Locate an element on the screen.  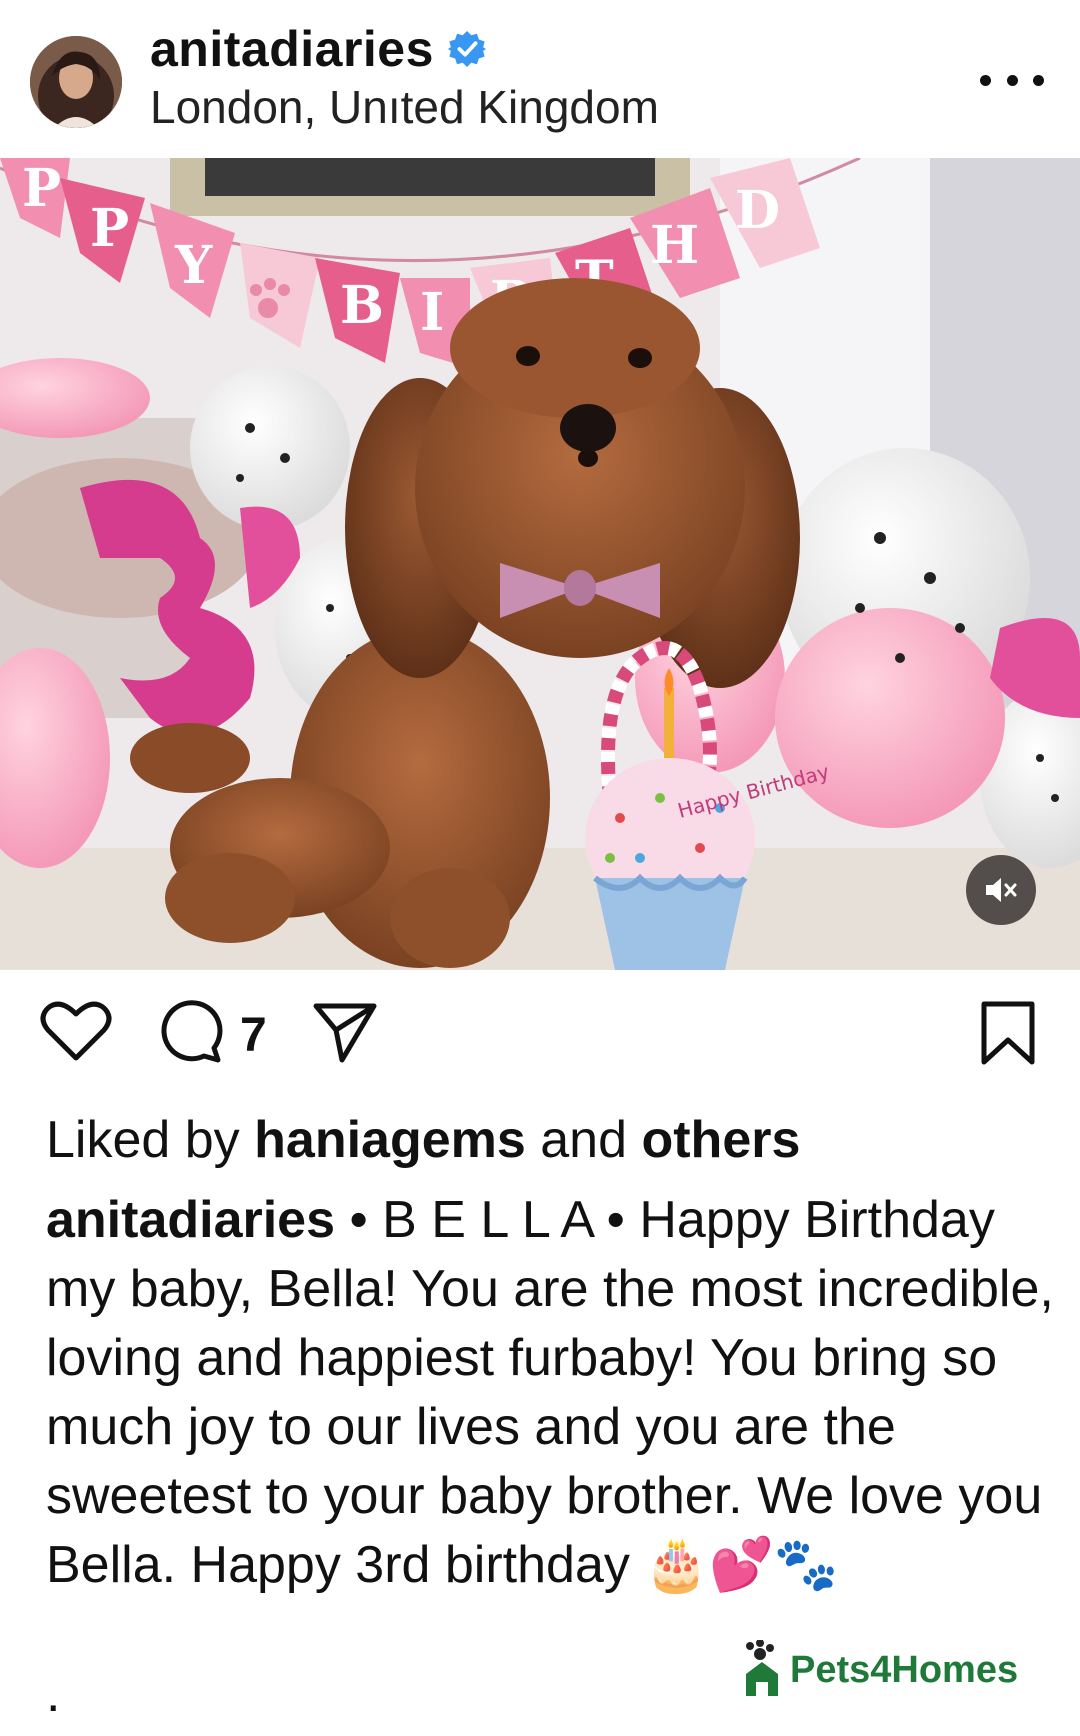
post-action-bar: 7 is located at coordinates (540, 1040).